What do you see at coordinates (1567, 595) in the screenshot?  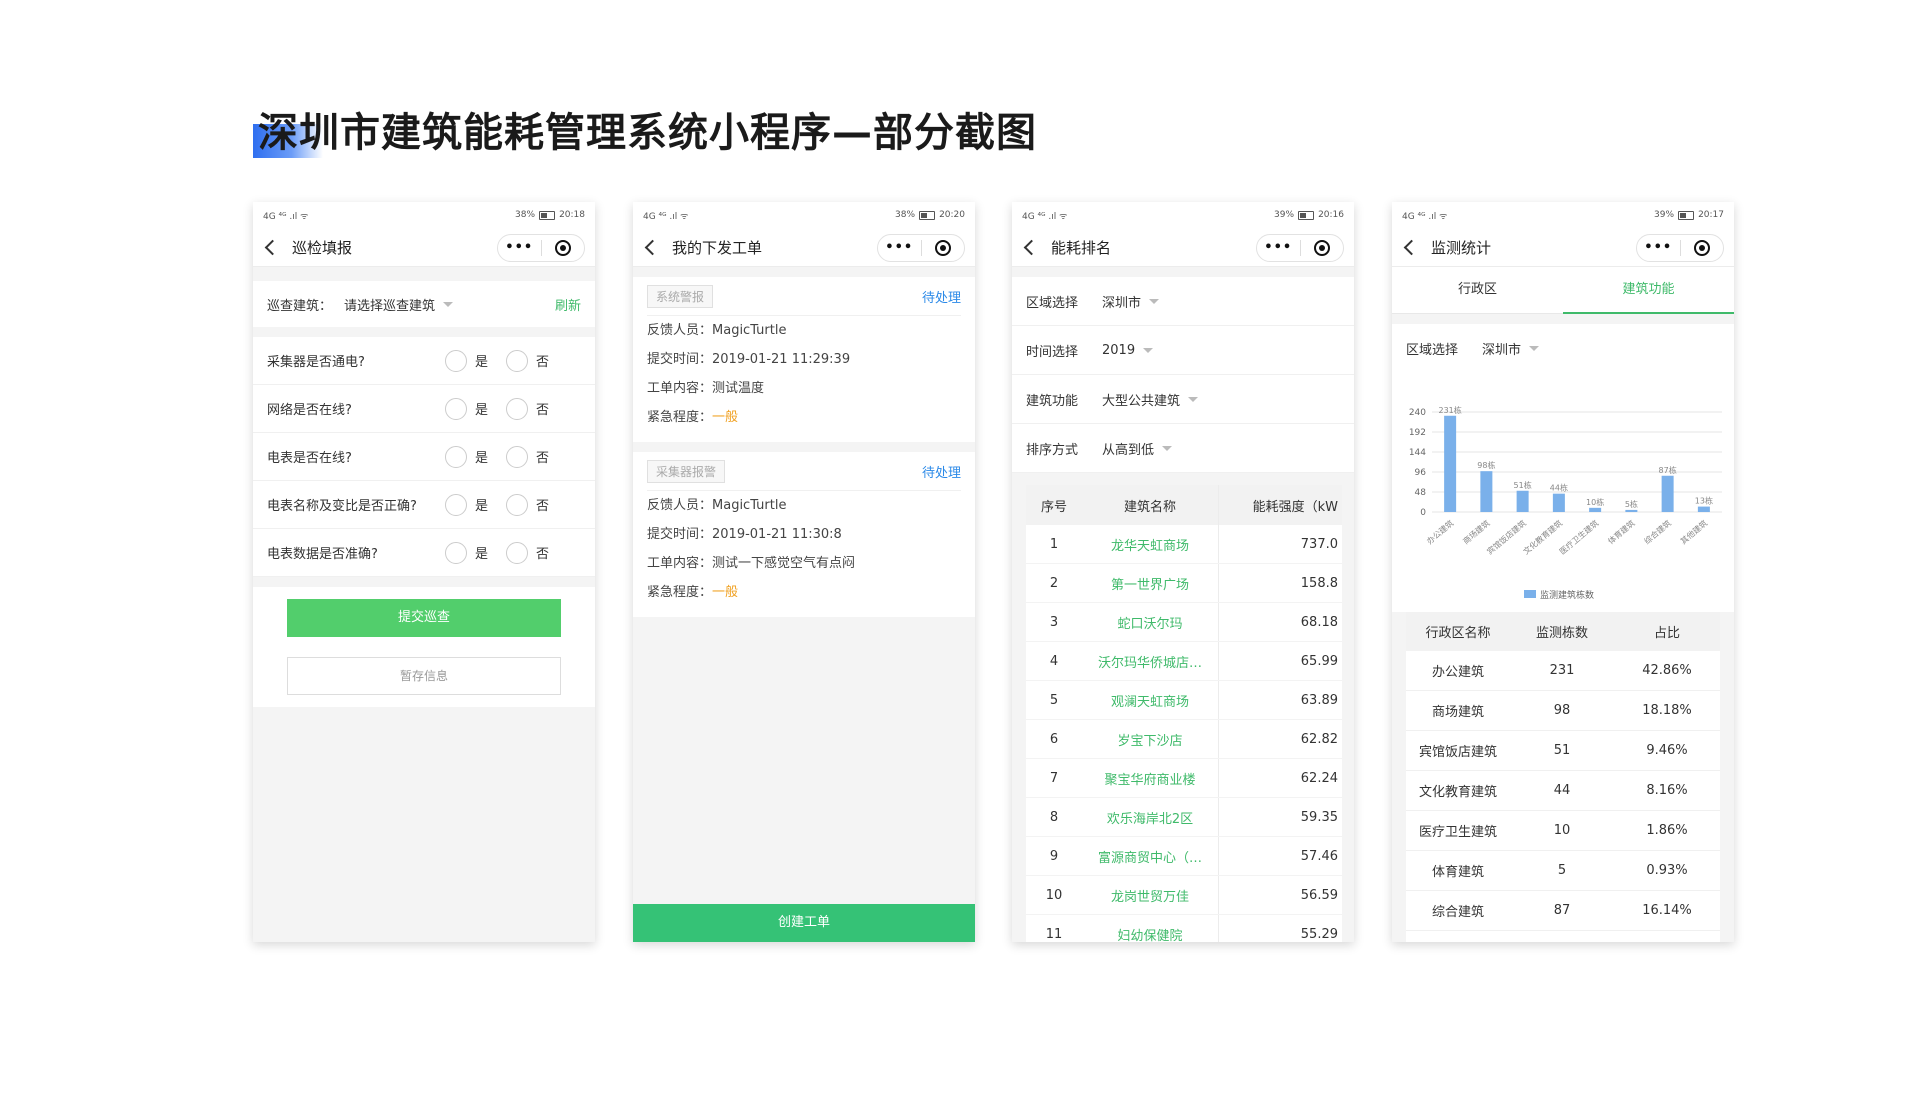 I see `legend-label: 监测建筑栋数` at bounding box center [1567, 595].